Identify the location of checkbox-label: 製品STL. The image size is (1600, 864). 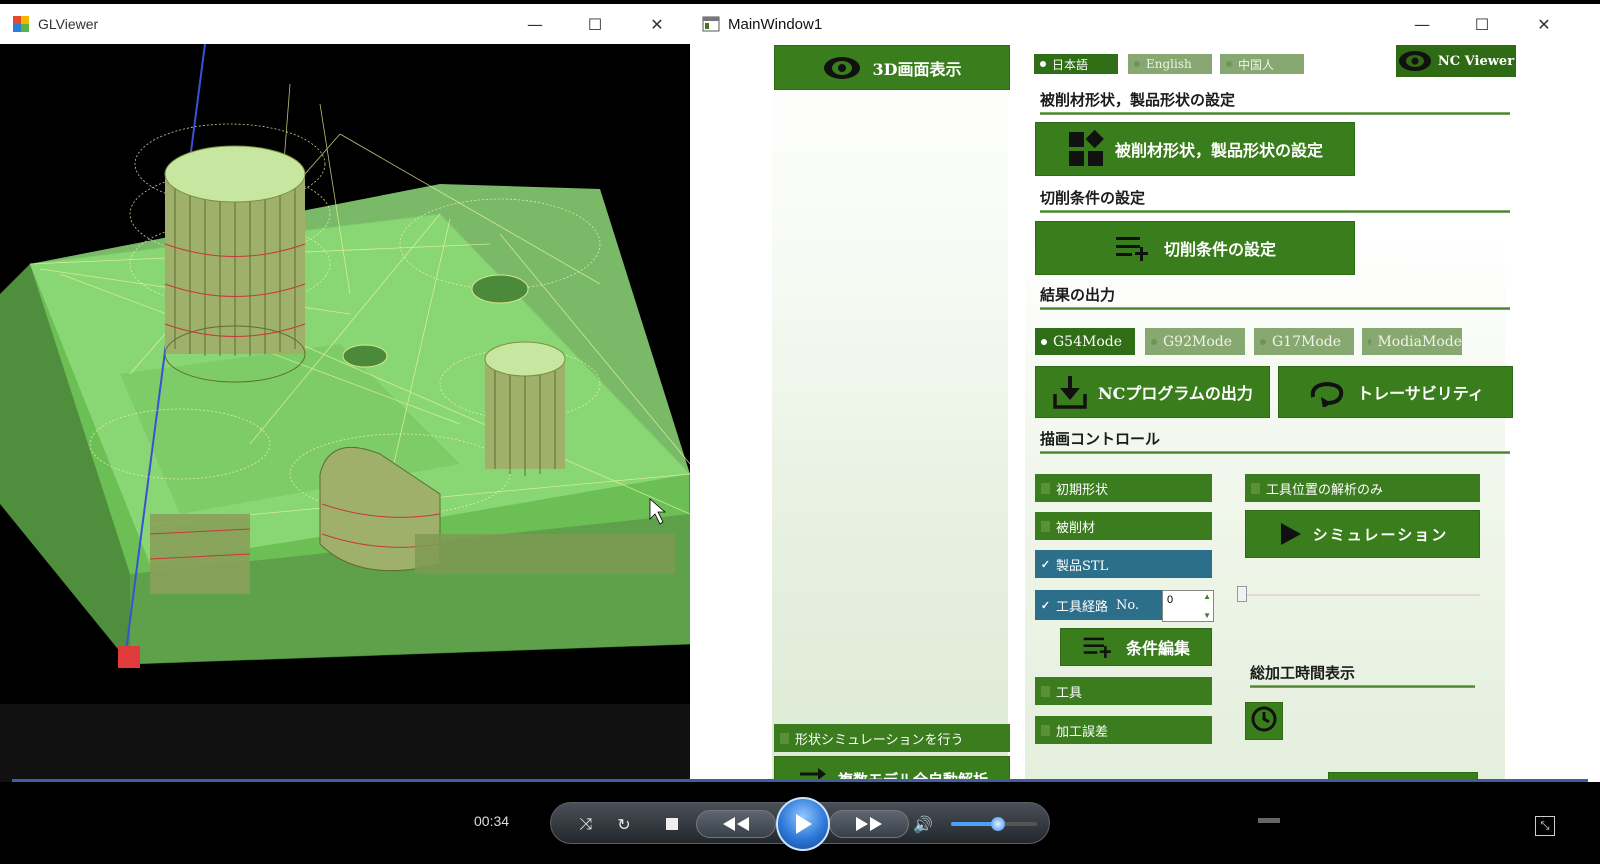
(1082, 566).